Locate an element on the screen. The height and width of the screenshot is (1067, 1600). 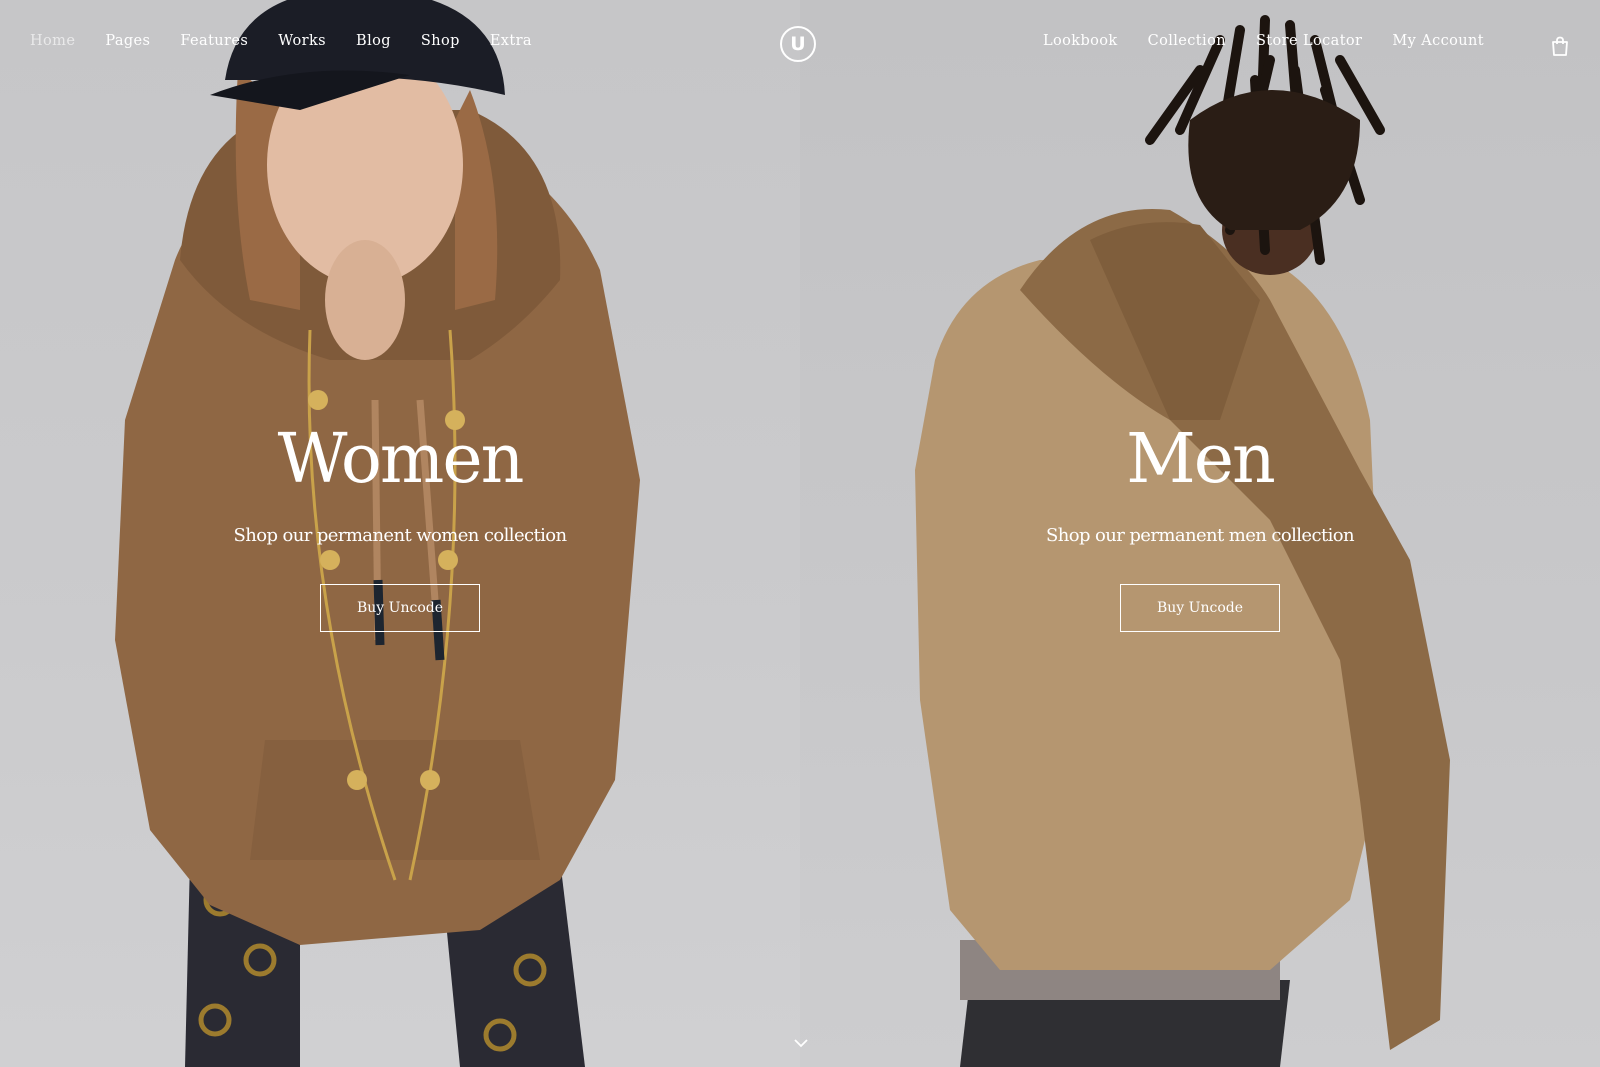
nav-item-works: Works is located at coordinates (302, 41).